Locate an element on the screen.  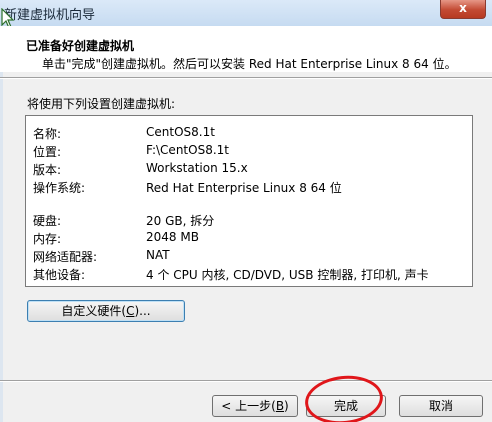
summary-key: 其他设备: is located at coordinates (59, 275).